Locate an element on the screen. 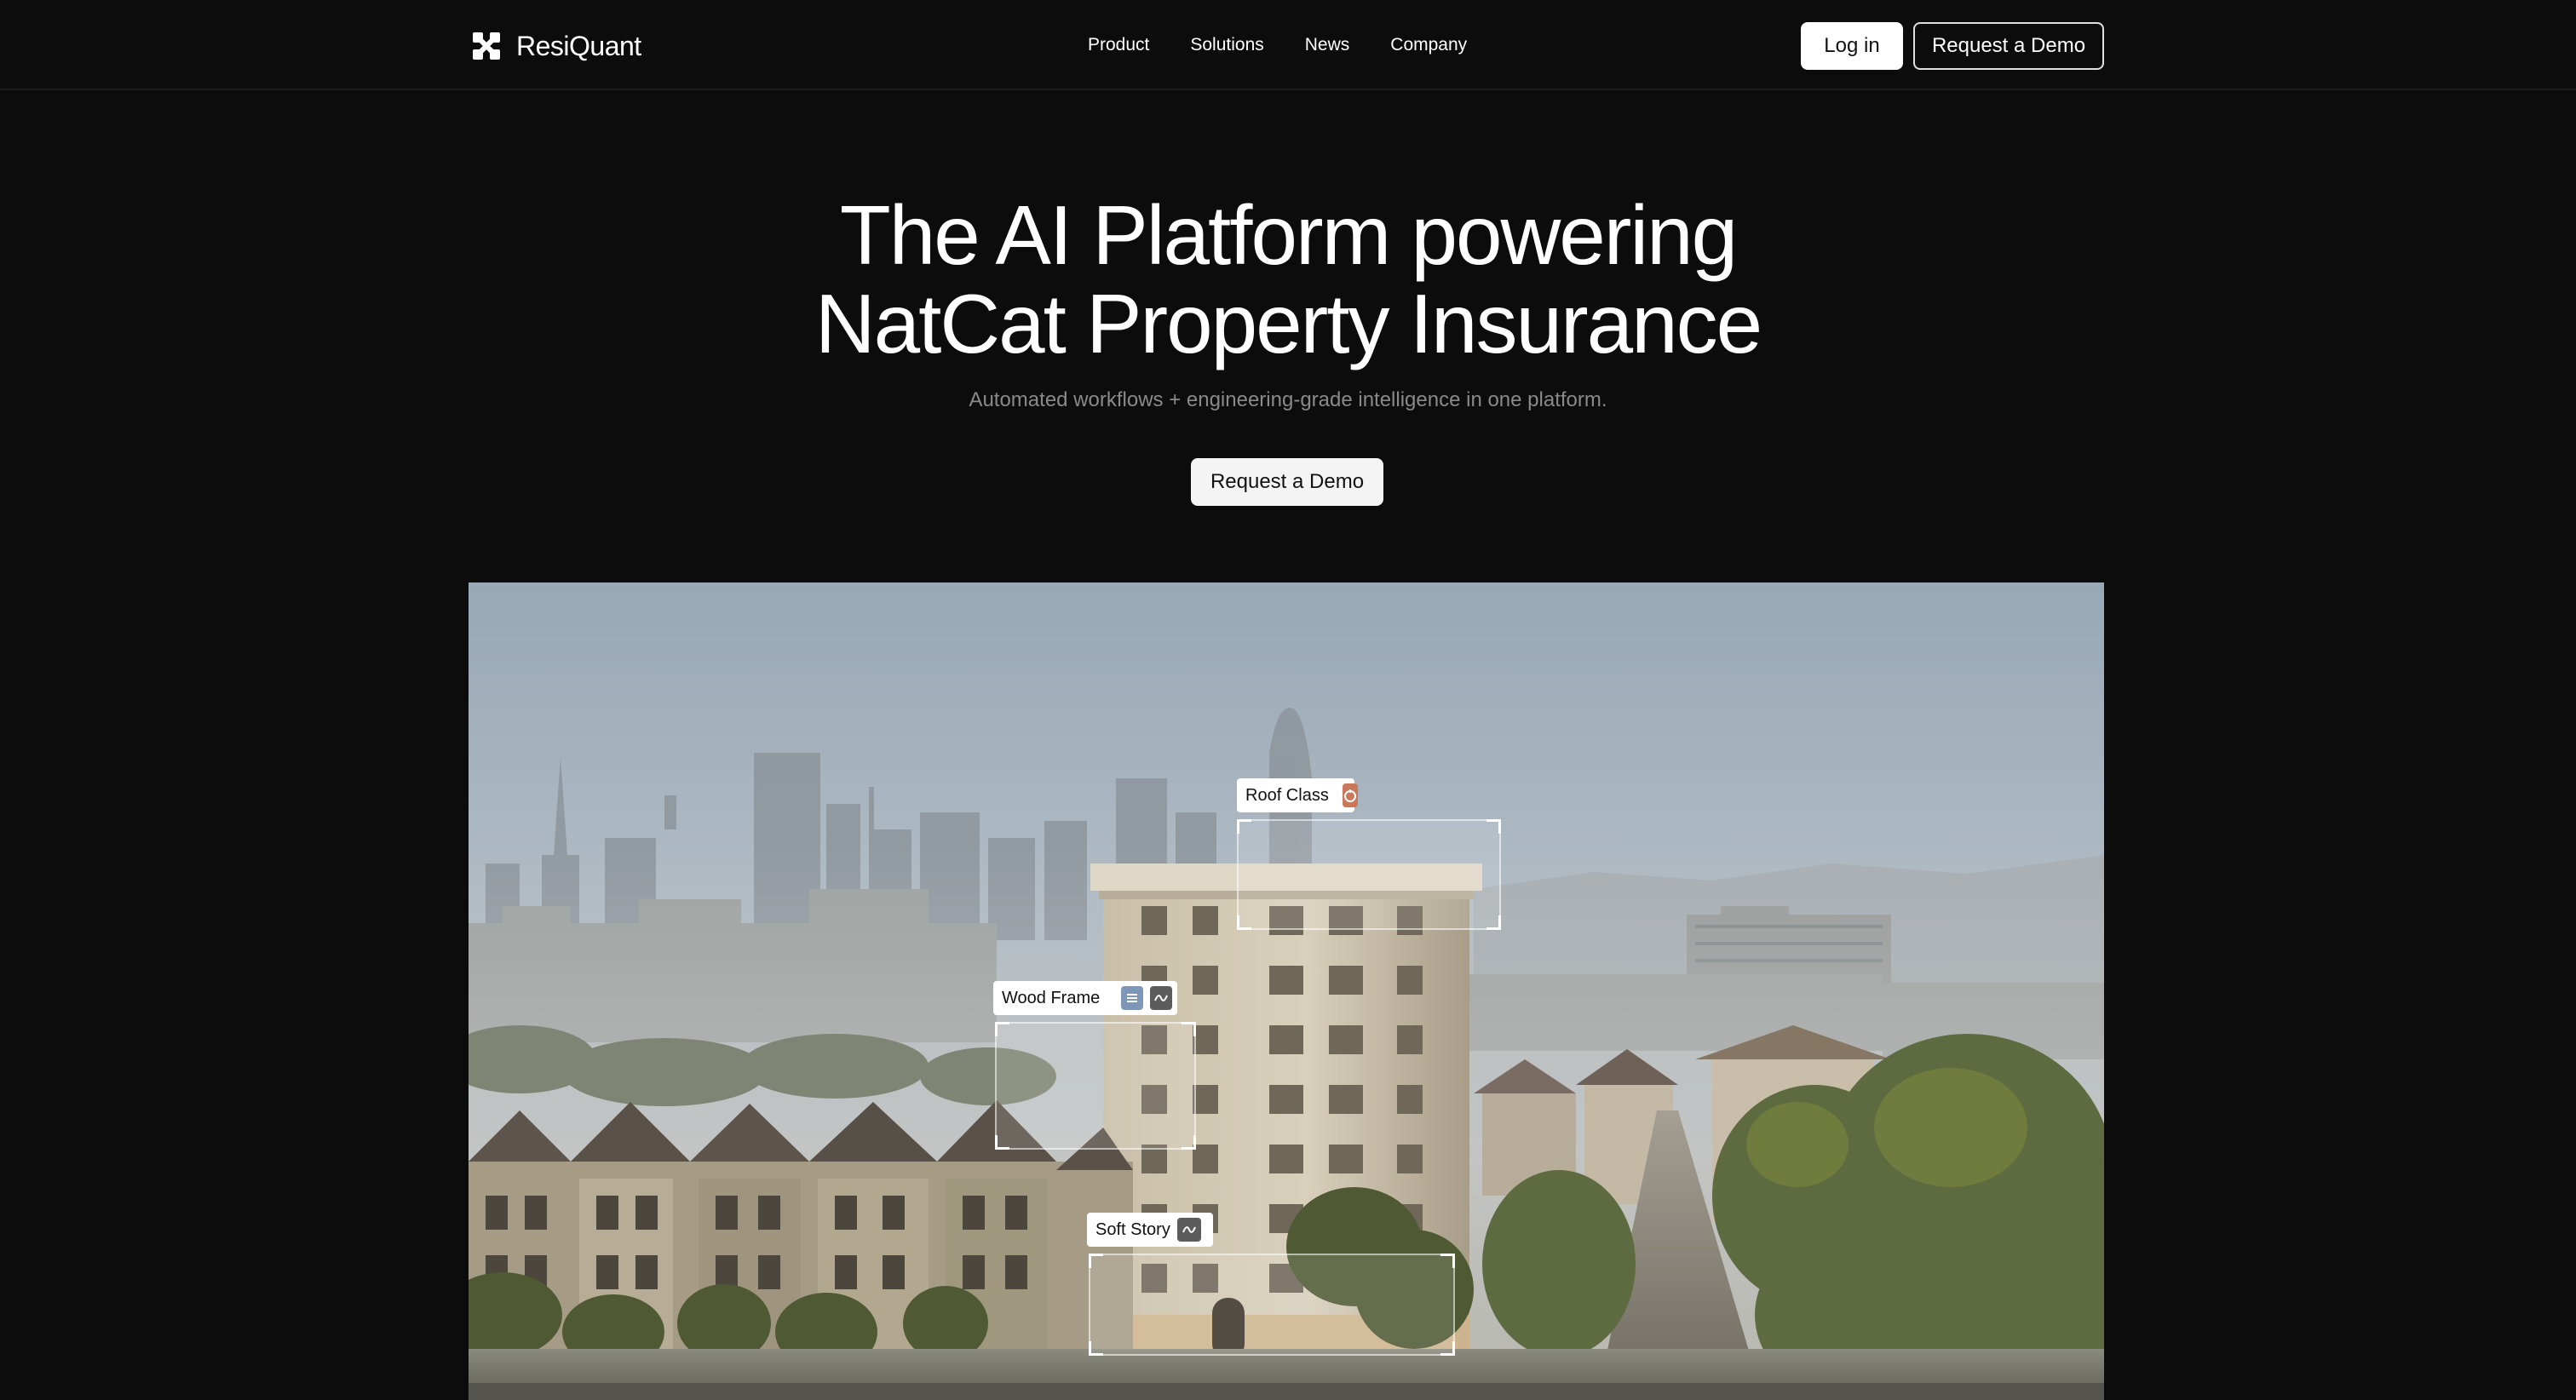 This screenshot has width=2576, height=1400. request-demo-nav-button: Request a Demo is located at coordinates (2008, 46).